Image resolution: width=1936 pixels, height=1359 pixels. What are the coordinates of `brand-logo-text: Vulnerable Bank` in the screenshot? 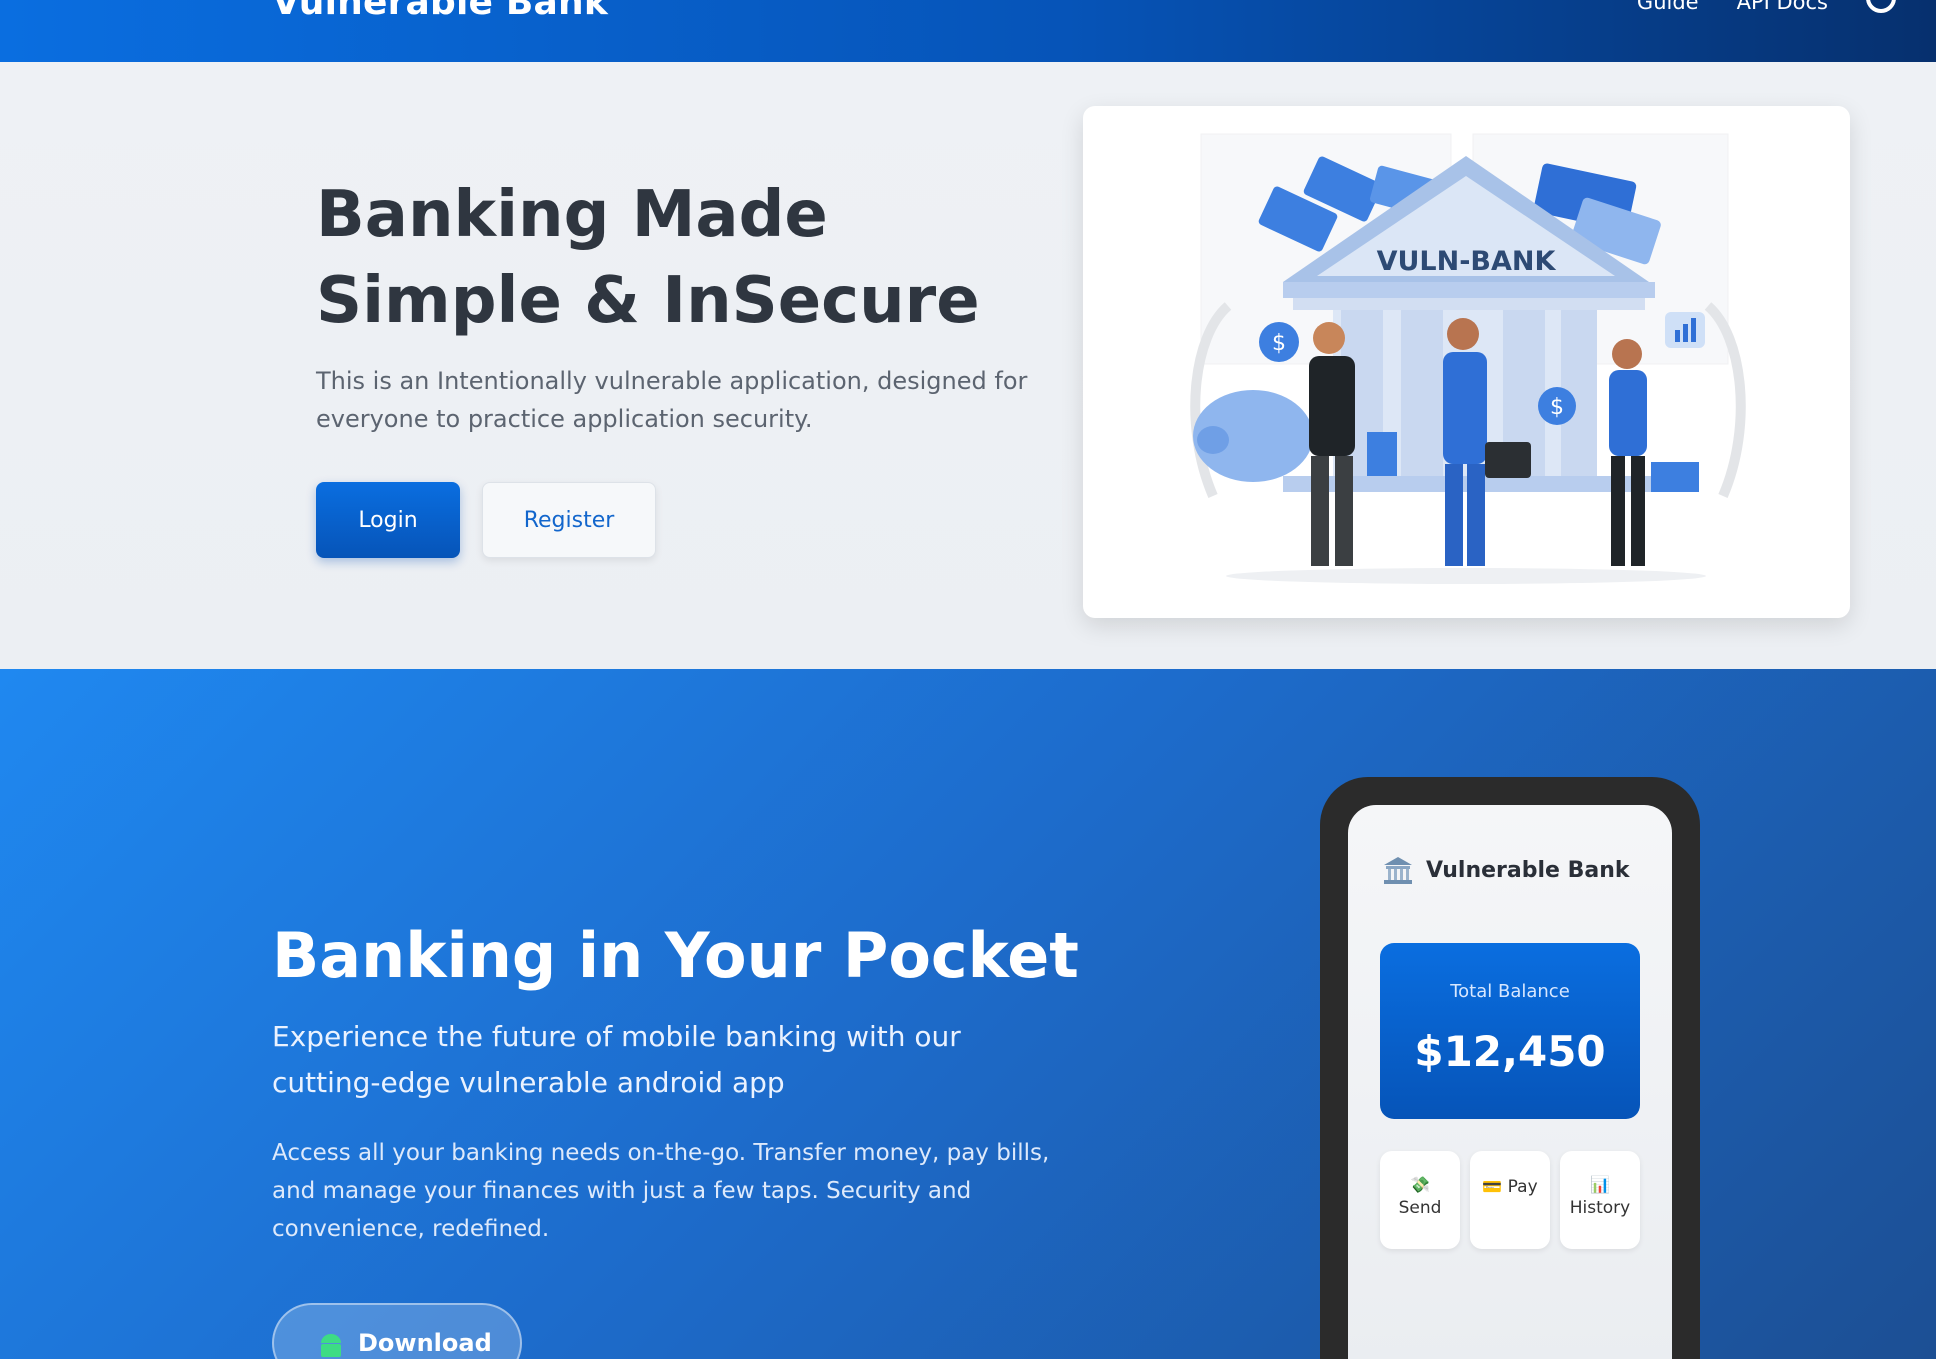 It's located at (440, 11).